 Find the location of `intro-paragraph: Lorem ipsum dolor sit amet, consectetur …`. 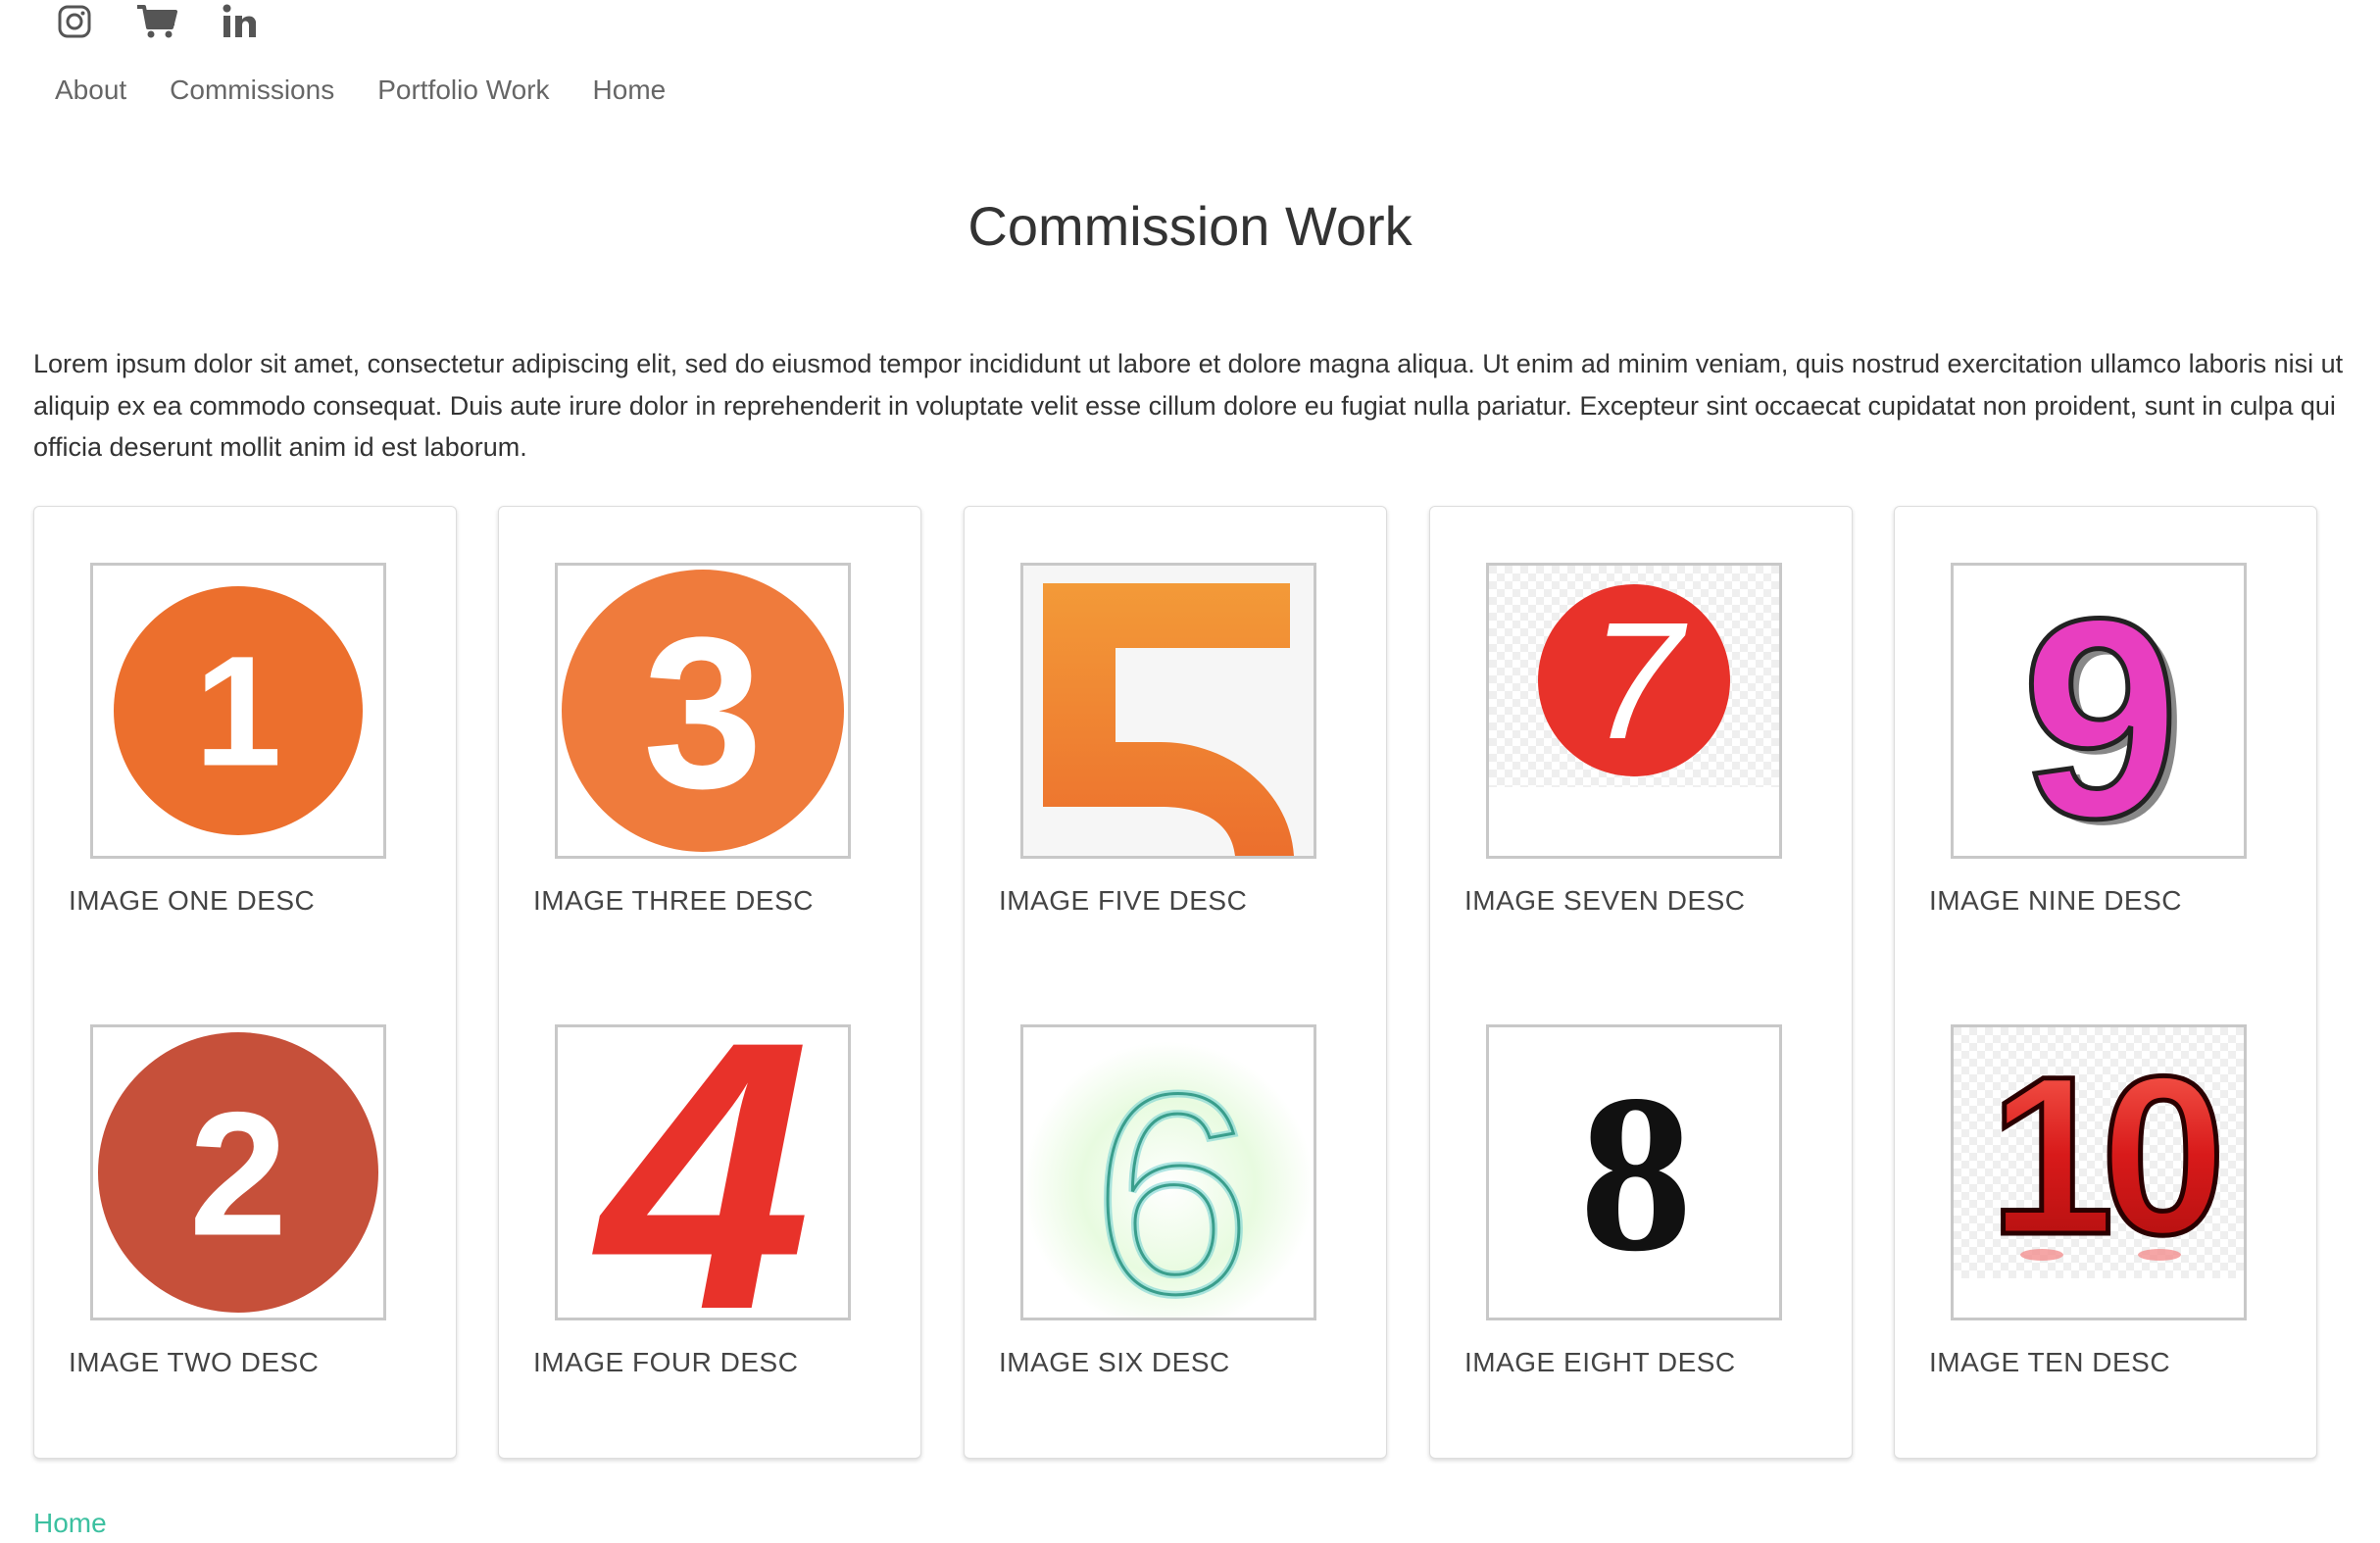

intro-paragraph: Lorem ipsum dolor sit amet, consectetur … is located at coordinates (1188, 405).